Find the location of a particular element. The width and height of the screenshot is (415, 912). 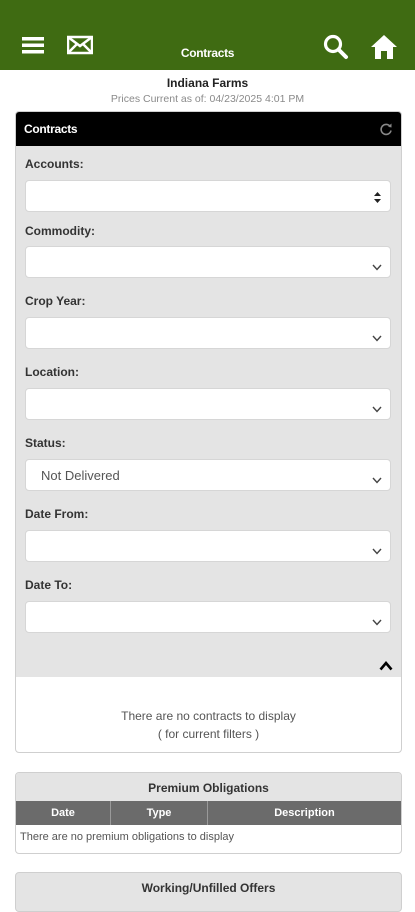

column-header-date: Date is located at coordinates (63, 813).